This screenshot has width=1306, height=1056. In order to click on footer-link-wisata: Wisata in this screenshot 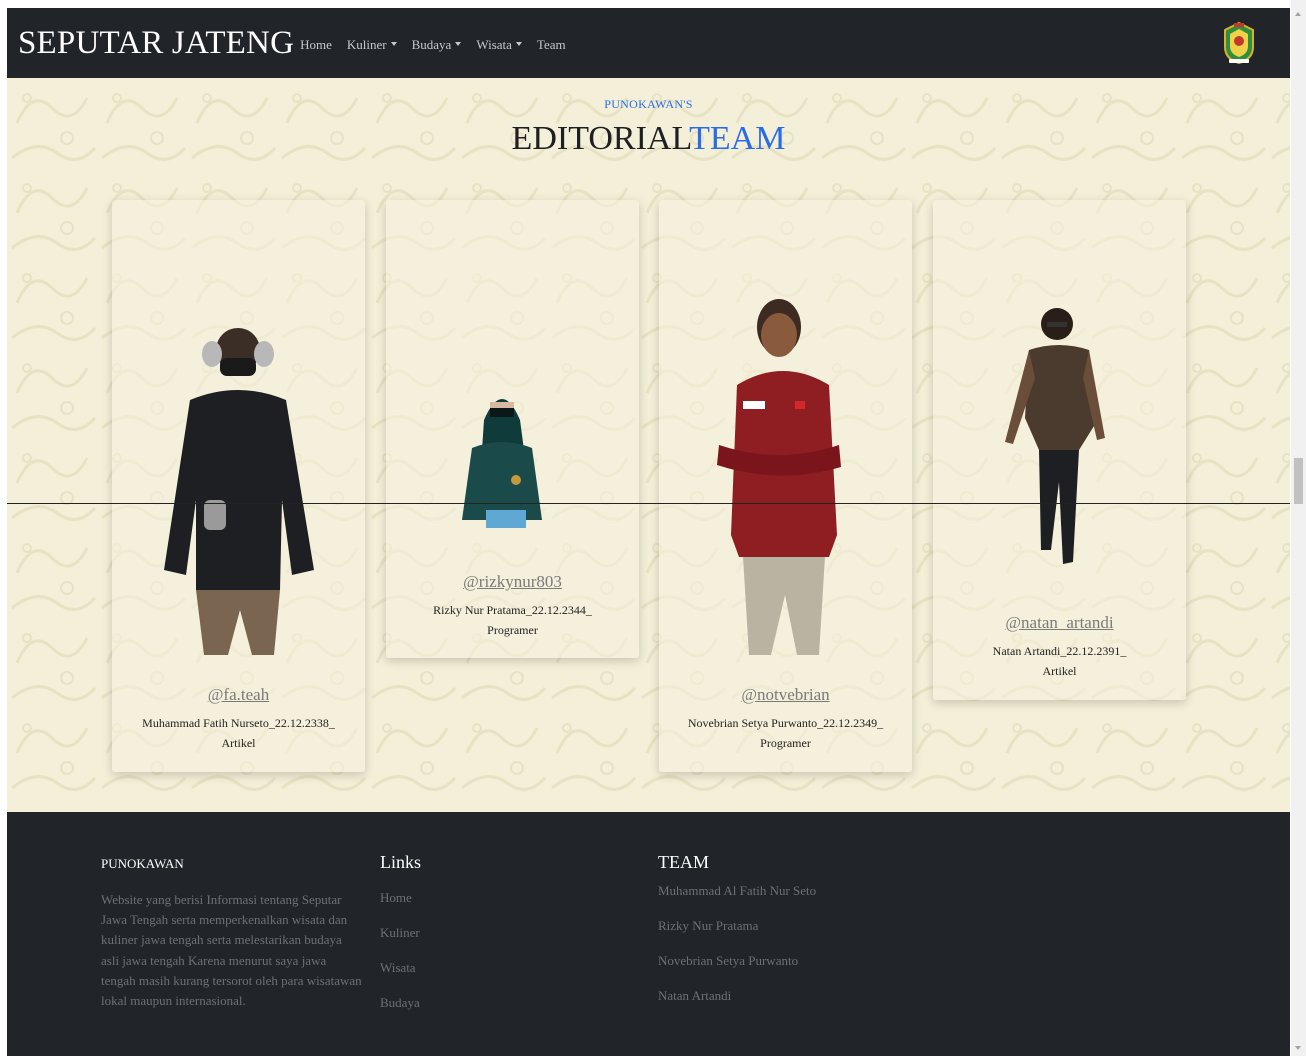, I will do `click(480, 968)`.